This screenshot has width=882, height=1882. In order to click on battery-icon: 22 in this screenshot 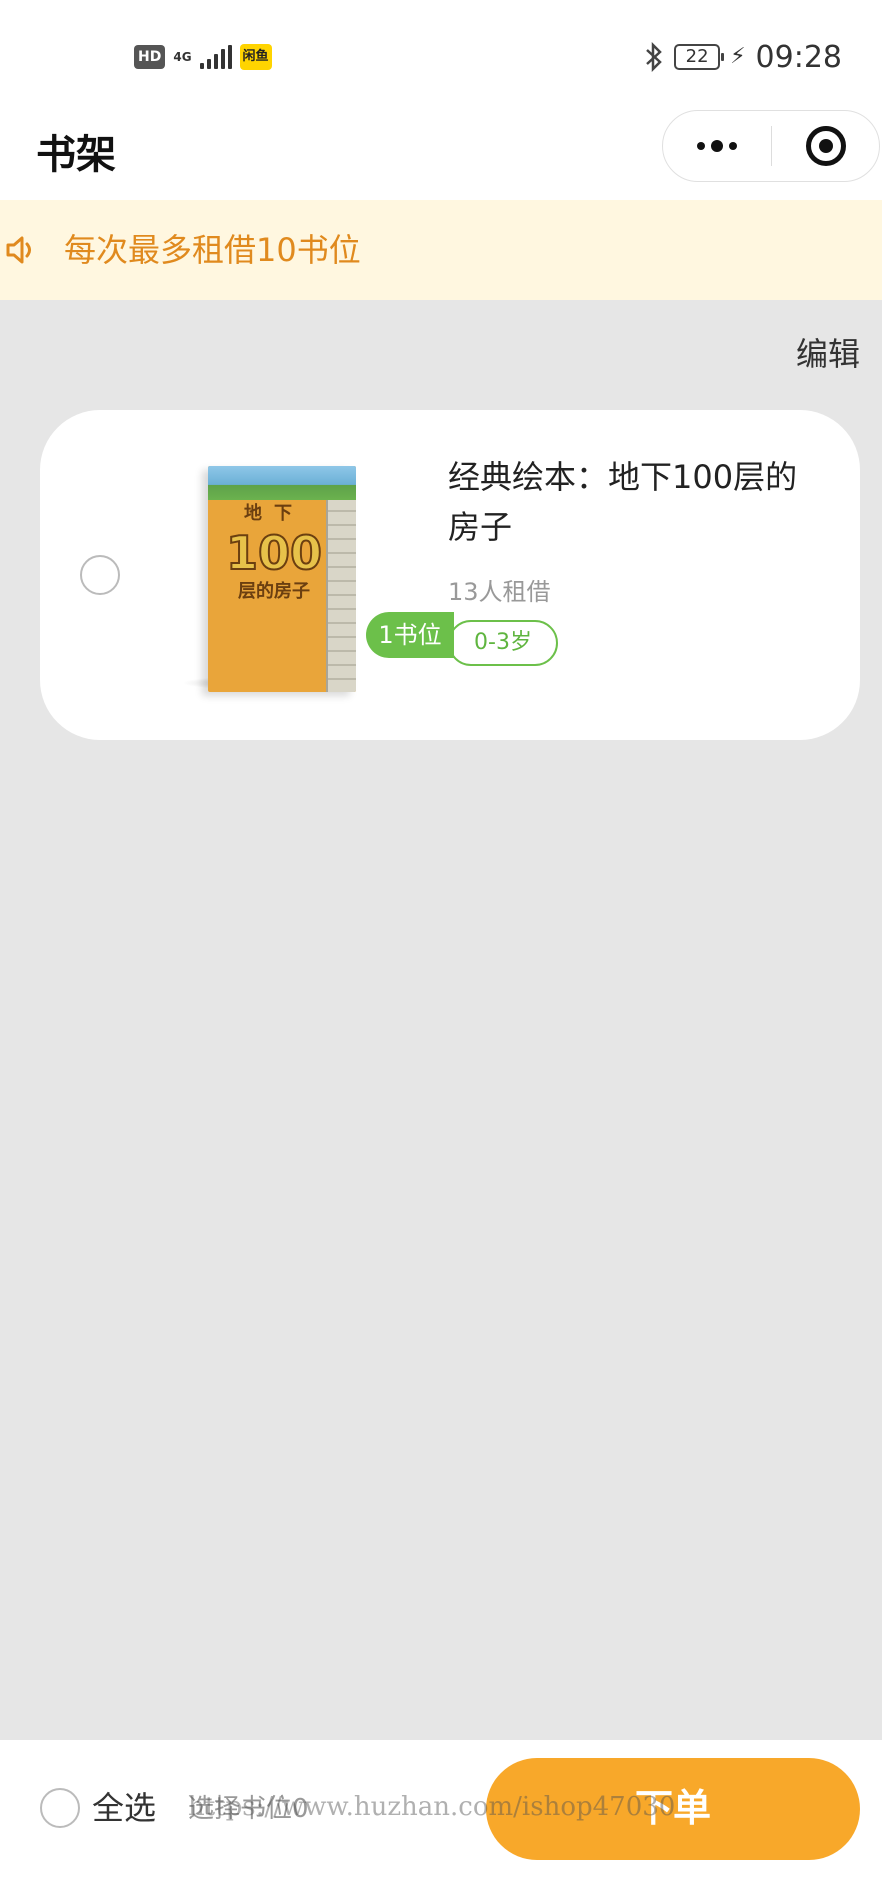, I will do `click(699, 57)`.